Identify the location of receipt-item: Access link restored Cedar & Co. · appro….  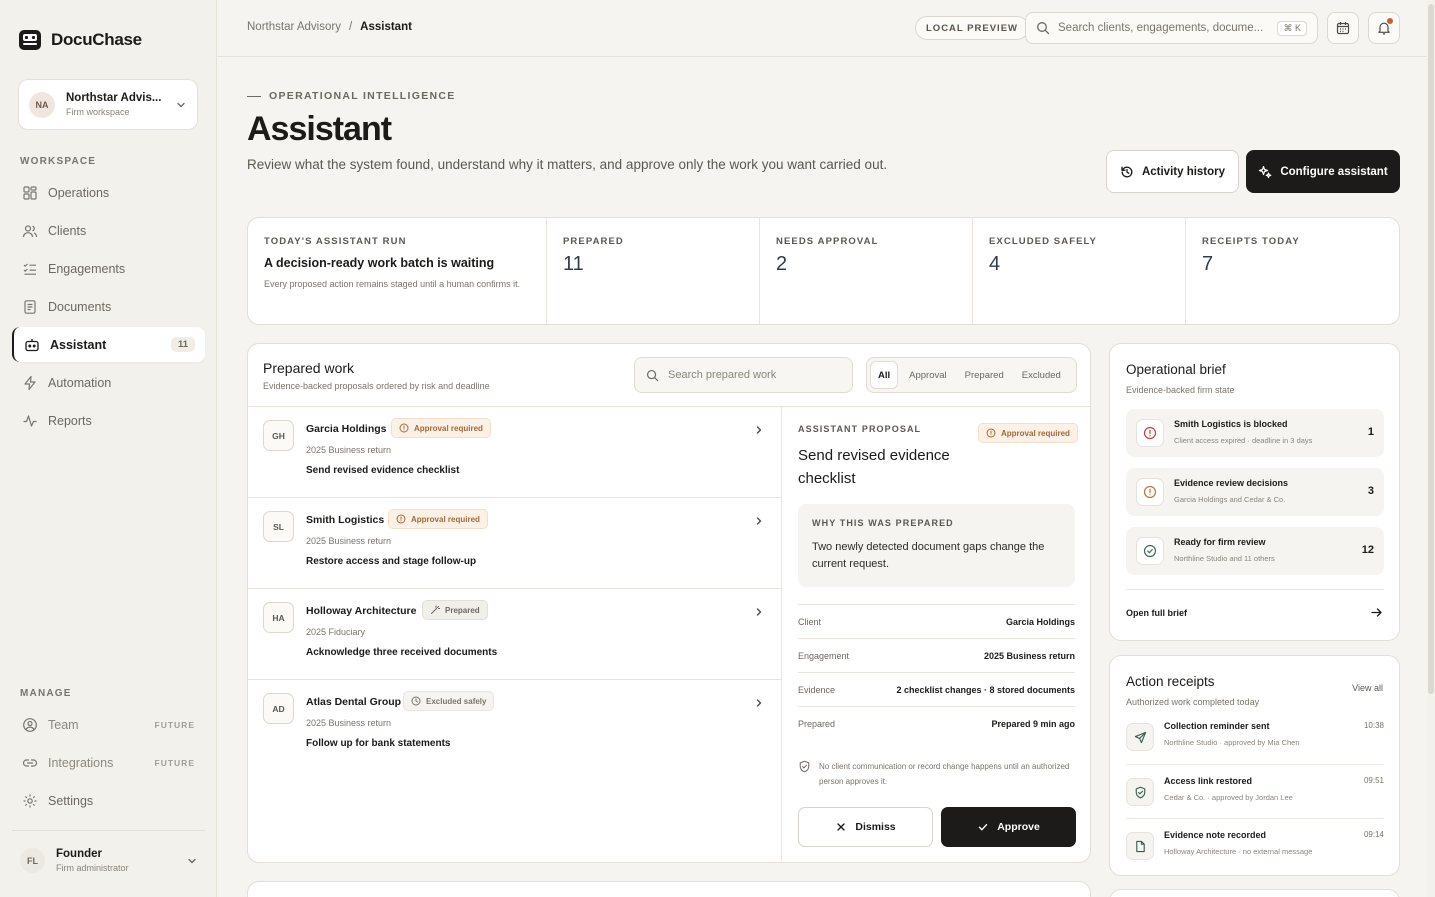
(1255, 794).